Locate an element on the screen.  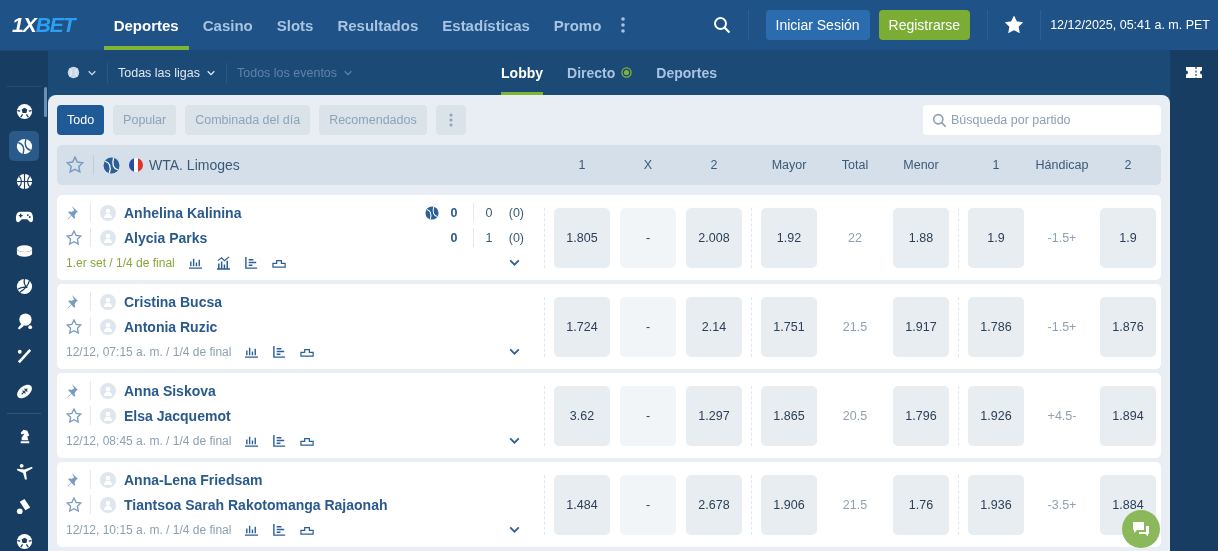
sport-item is located at coordinates (24, 146).